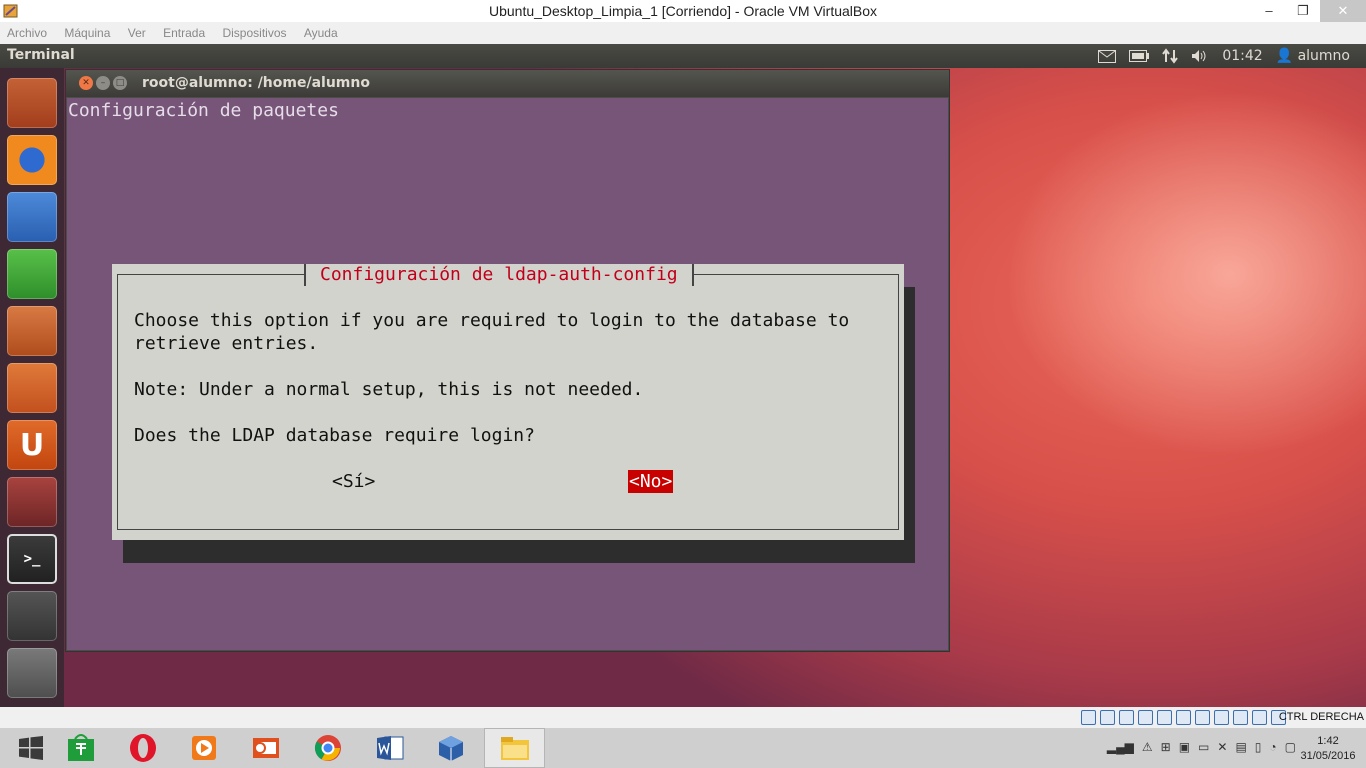 Image resolution: width=1366 pixels, height=768 pixels. What do you see at coordinates (1240, 747) in the screenshot?
I see `monitor-icon: ▤` at bounding box center [1240, 747].